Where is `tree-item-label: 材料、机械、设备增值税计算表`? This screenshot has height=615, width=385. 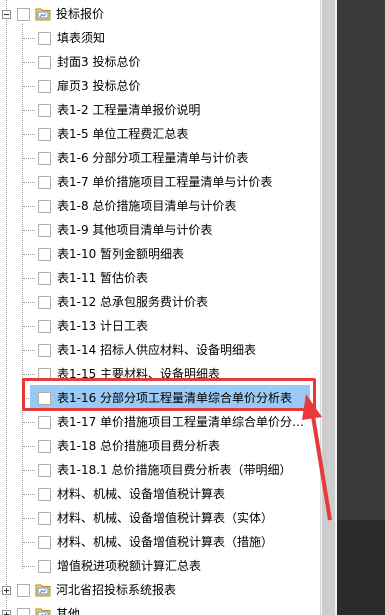 tree-item-label: 材料、机械、设备增值税计算表 is located at coordinates (141, 494).